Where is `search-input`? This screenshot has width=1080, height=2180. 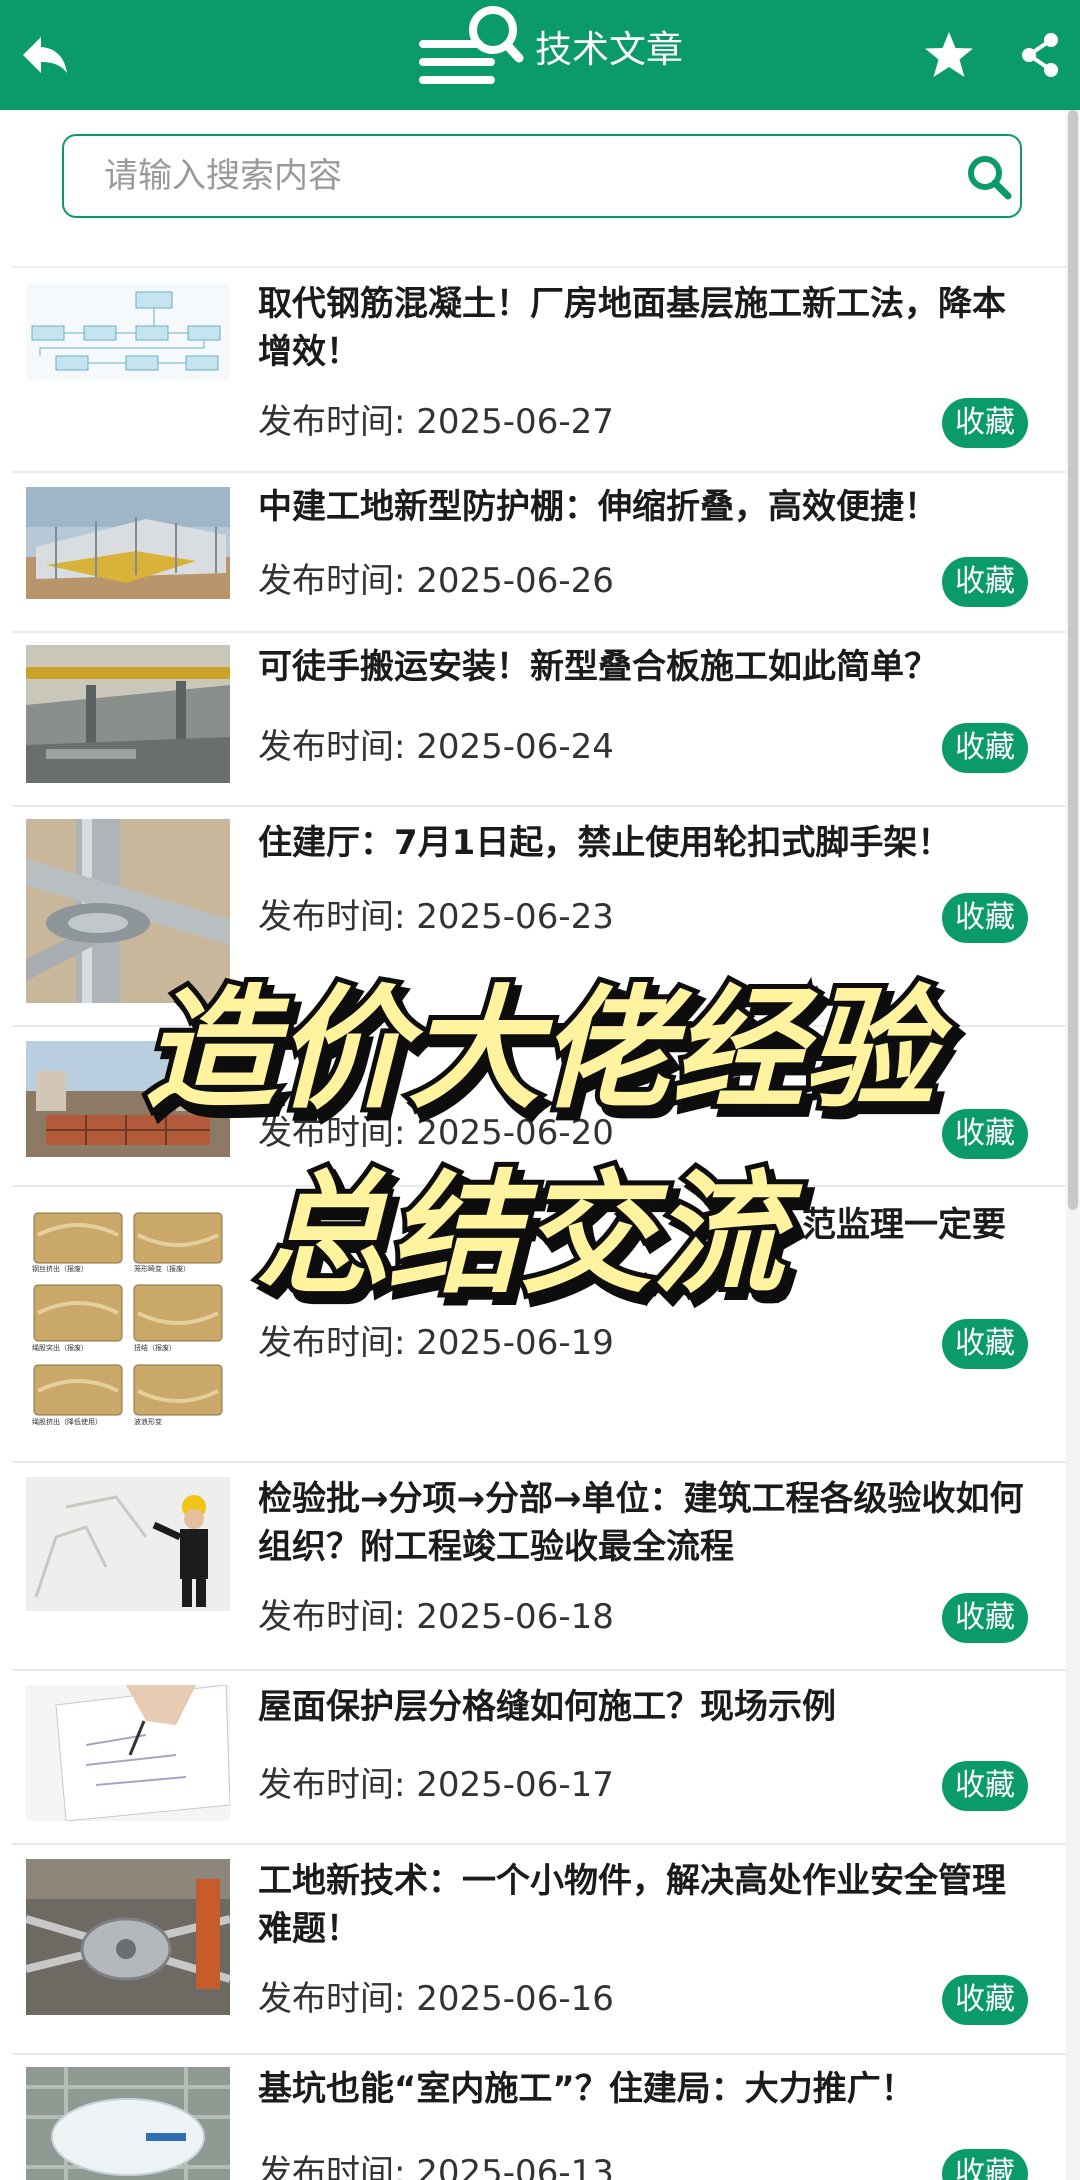
search-input is located at coordinates (514, 176).